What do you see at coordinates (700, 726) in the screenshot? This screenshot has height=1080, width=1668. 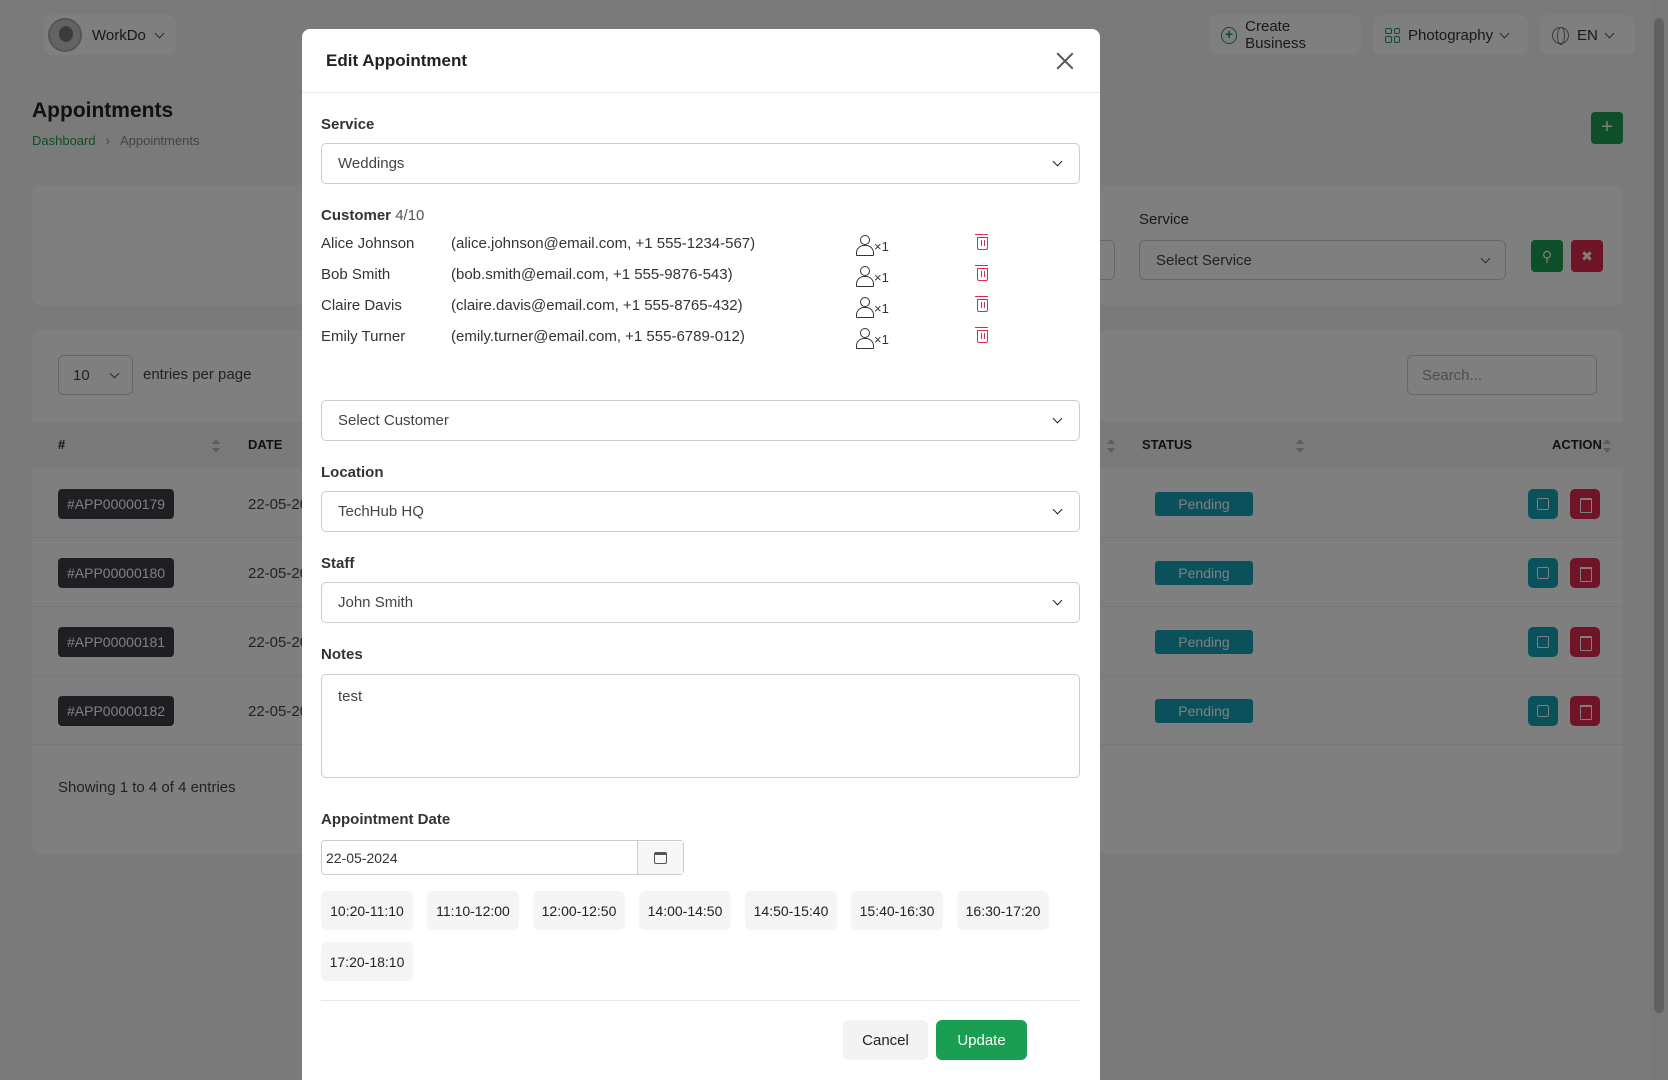 I see `notes-textarea: test` at bounding box center [700, 726].